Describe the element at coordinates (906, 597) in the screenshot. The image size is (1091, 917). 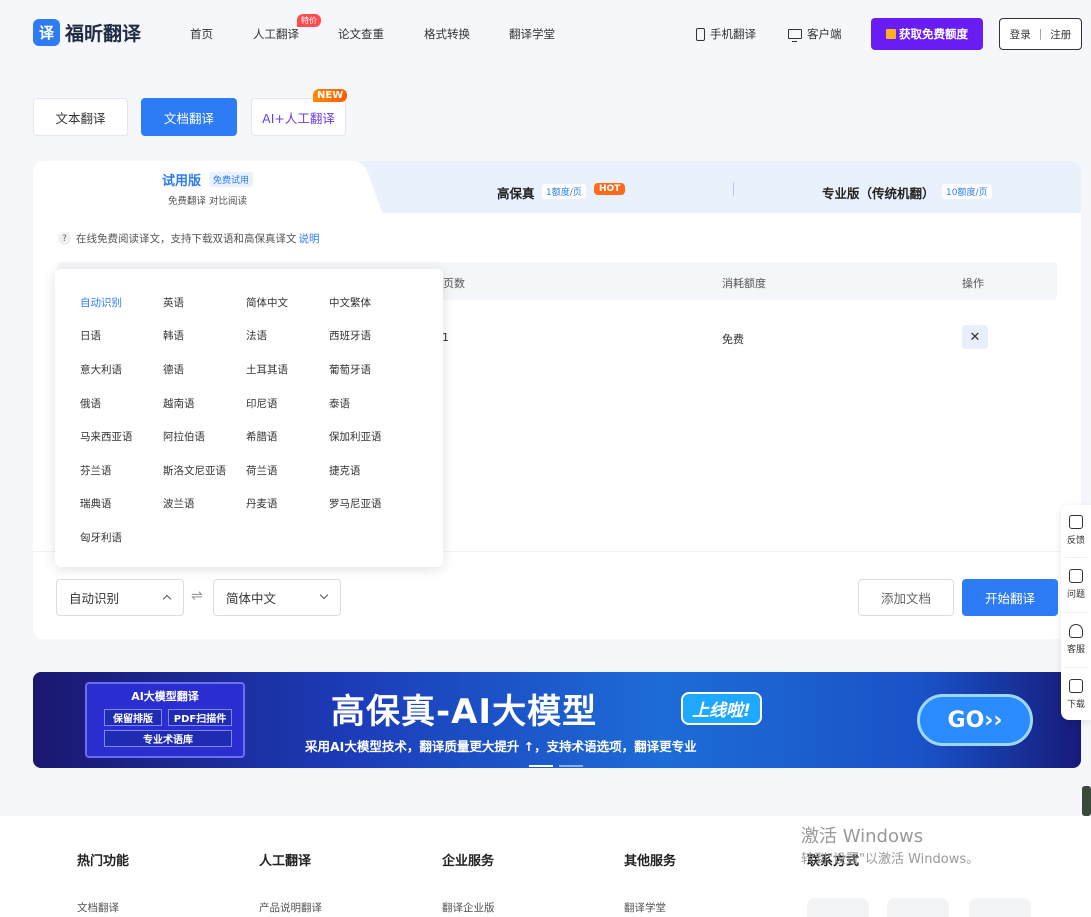
I see `add-document-button: 添加文档` at that location.